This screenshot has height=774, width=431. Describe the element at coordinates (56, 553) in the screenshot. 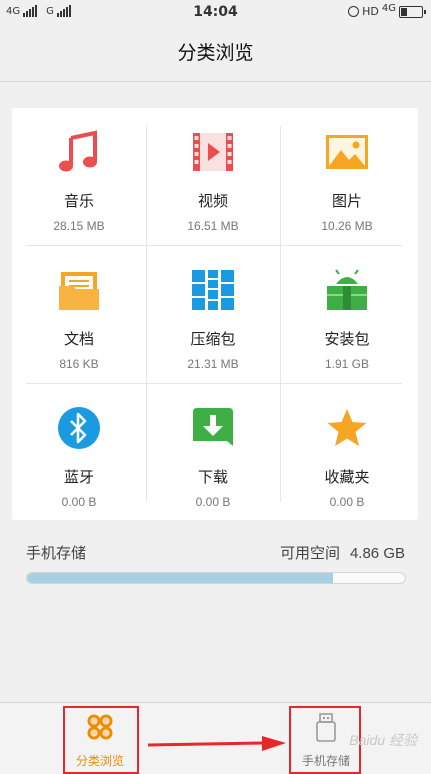

I see `storage-label: 手机存储` at that location.